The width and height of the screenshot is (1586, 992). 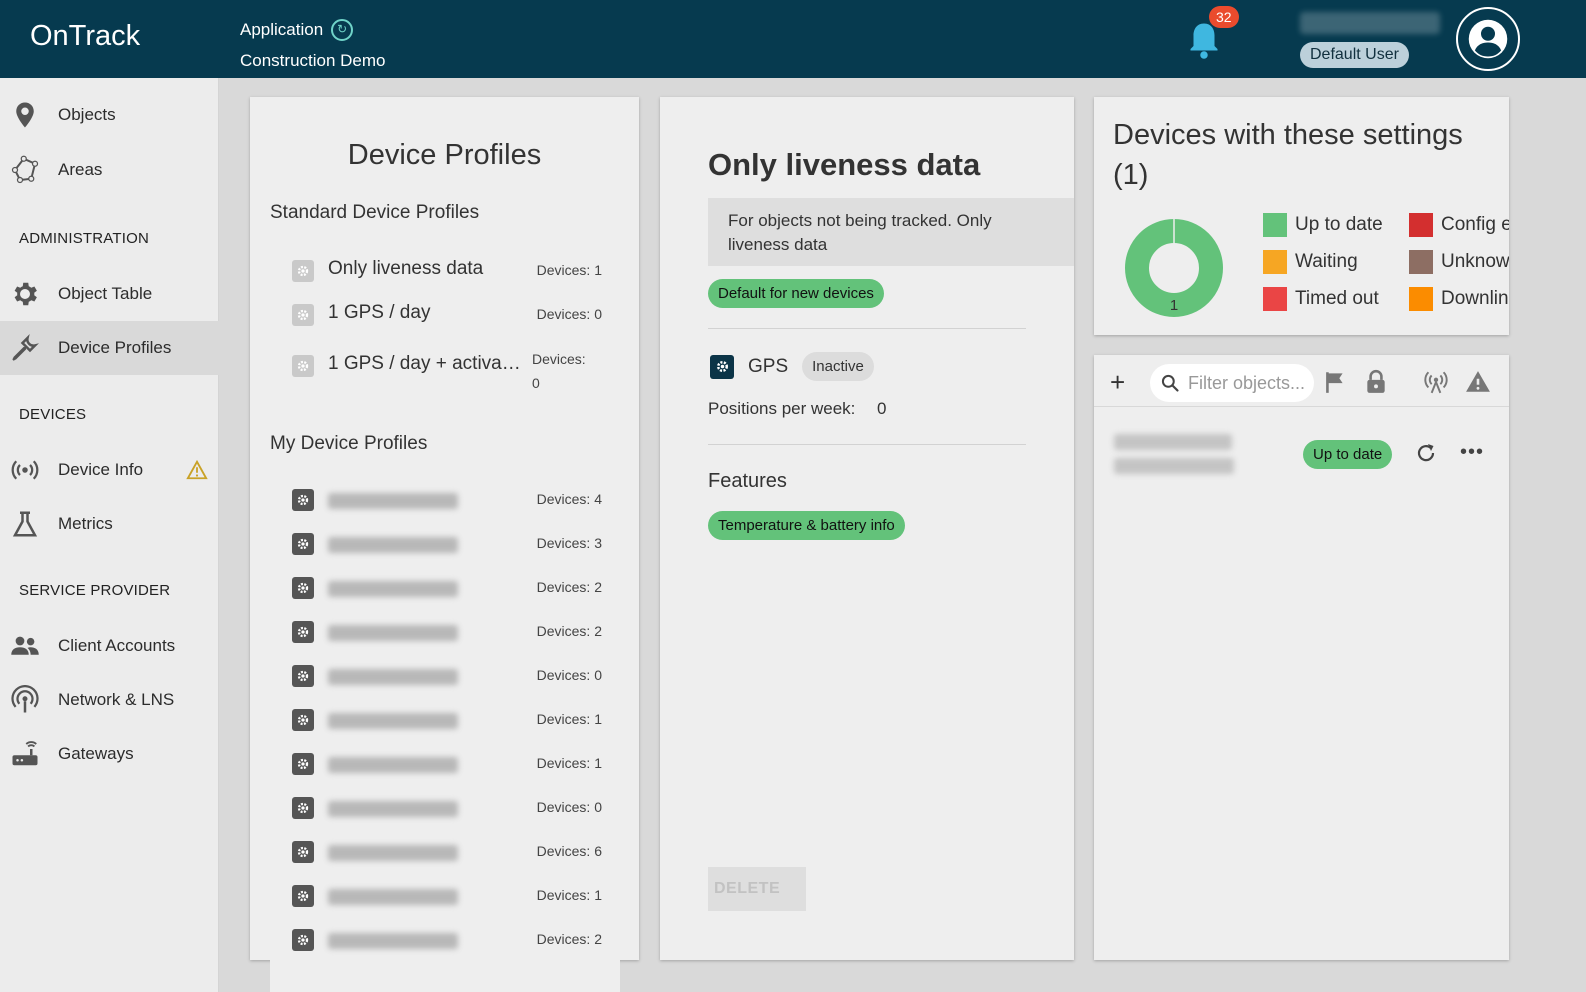 I want to click on sidebar-item-objects: Objects, so click(x=109, y=115).